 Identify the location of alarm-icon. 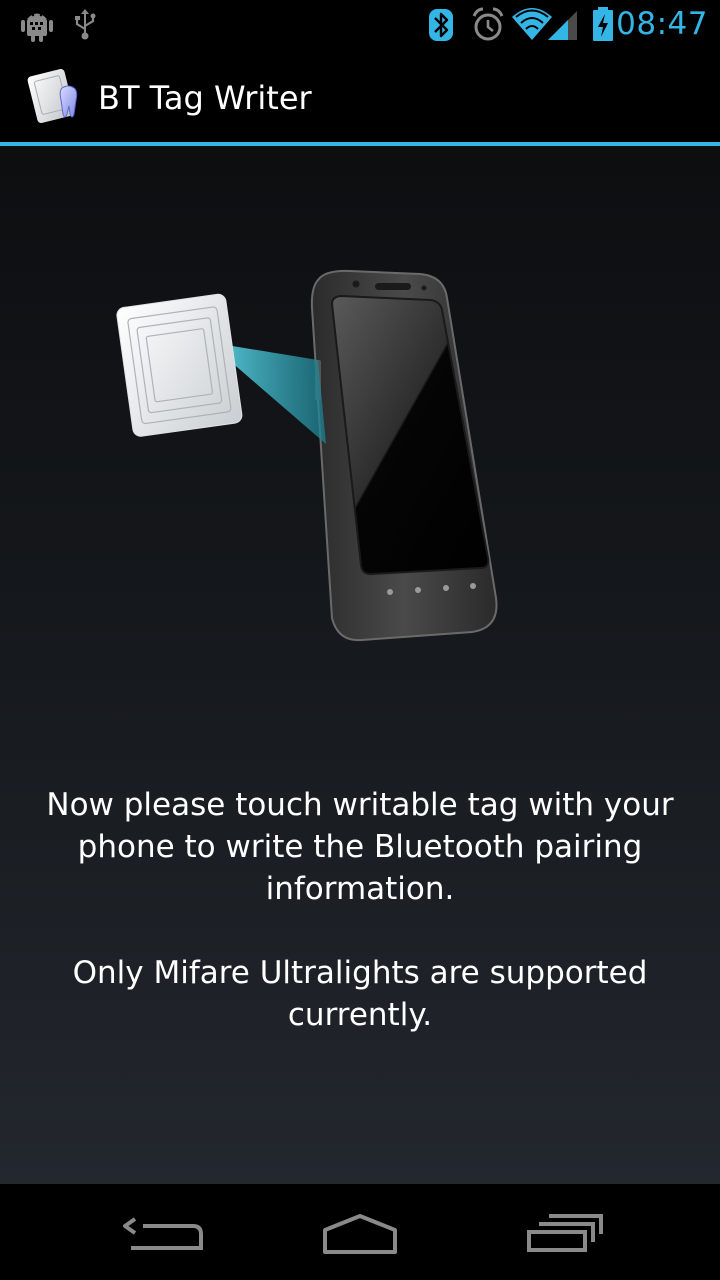
(488, 24).